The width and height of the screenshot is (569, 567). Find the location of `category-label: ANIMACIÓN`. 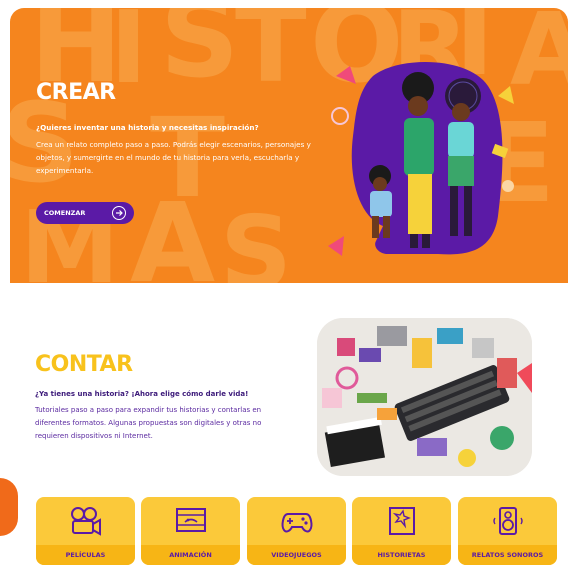

category-label: ANIMACIÓN is located at coordinates (190, 555).